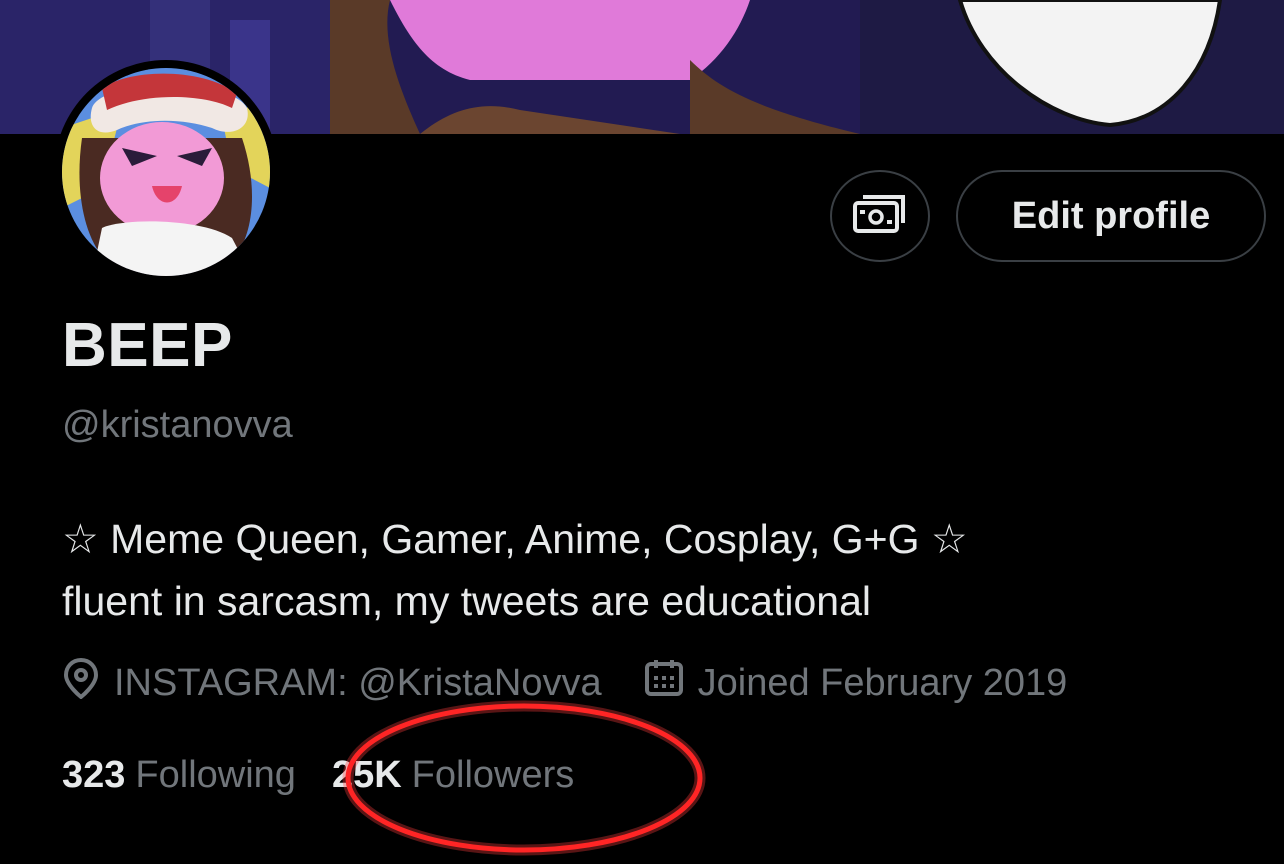 The width and height of the screenshot is (1284, 864). Describe the element at coordinates (493, 774) in the screenshot. I see `followers-label: Followers` at that location.